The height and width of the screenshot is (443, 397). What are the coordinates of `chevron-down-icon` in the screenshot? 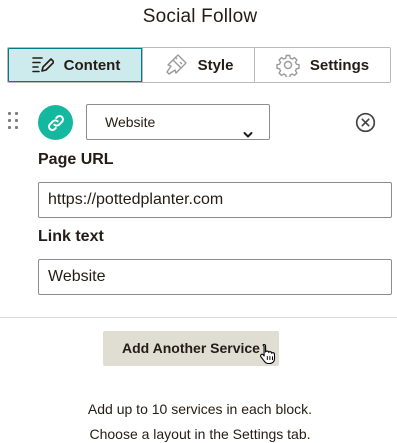 It's located at (248, 134).